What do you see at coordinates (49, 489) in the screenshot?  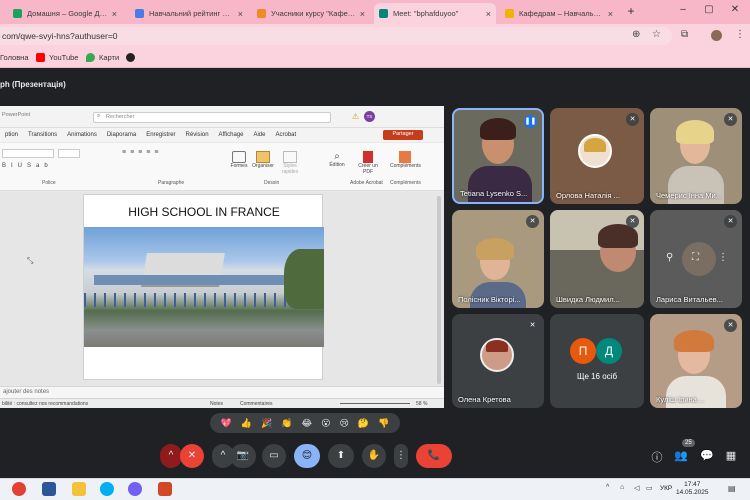 I see `word-icon` at bounding box center [49, 489].